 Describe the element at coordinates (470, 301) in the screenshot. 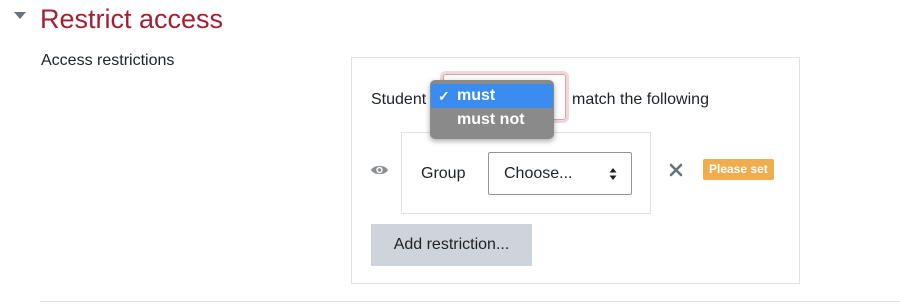

I see `section-divider` at that location.